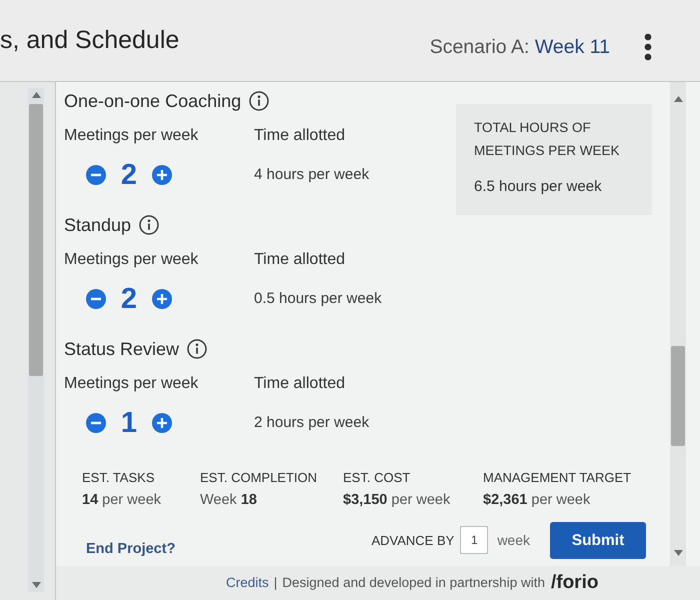 This screenshot has height=600, width=700. Describe the element at coordinates (259, 478) in the screenshot. I see `estimate-label: EST. COMPLETION` at that location.